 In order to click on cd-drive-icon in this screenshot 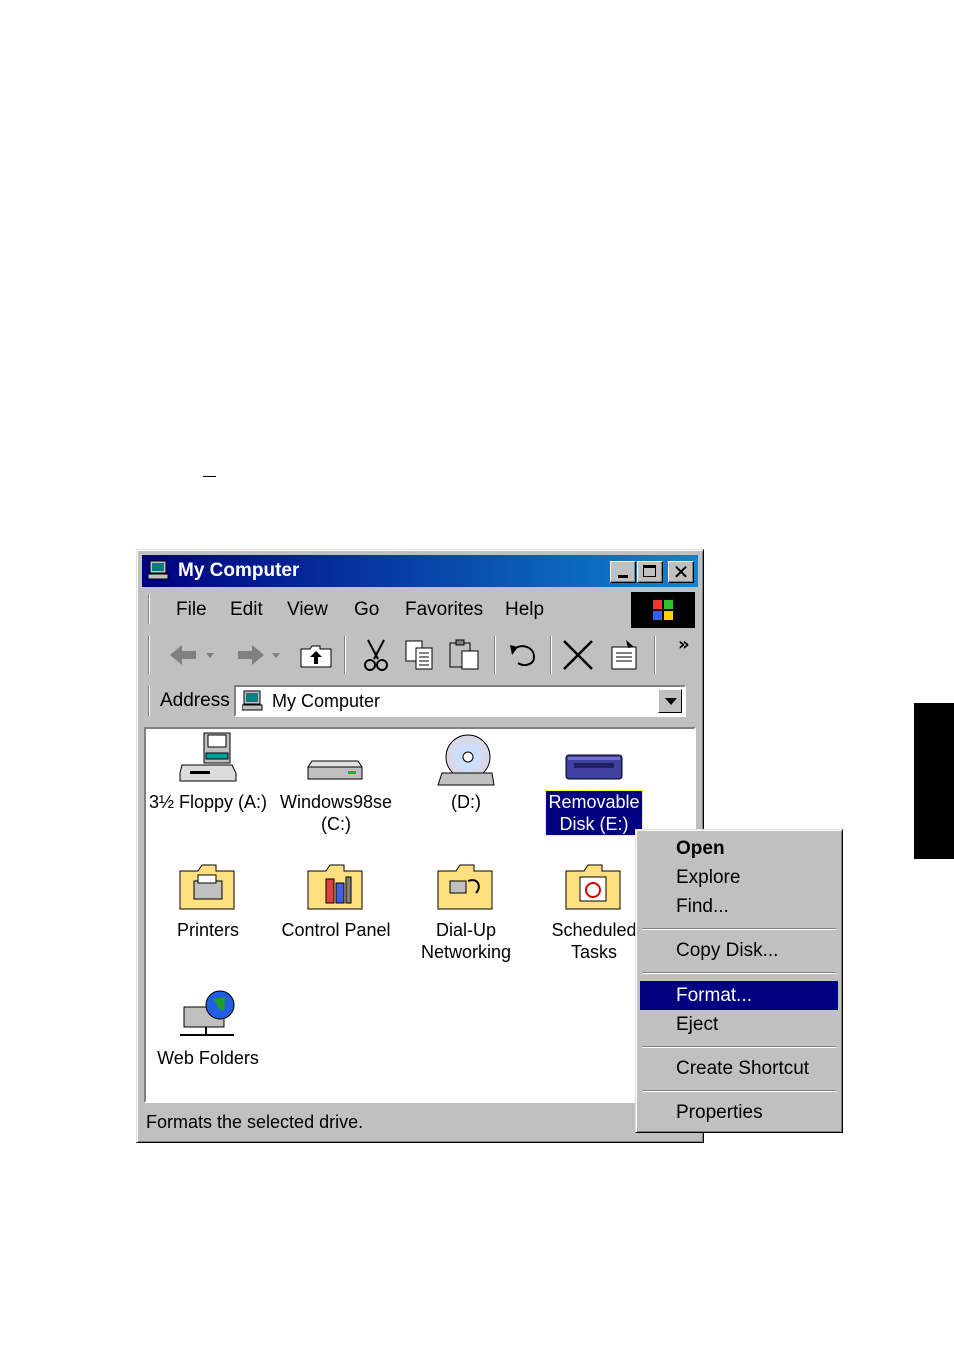, I will do `click(466, 760)`.